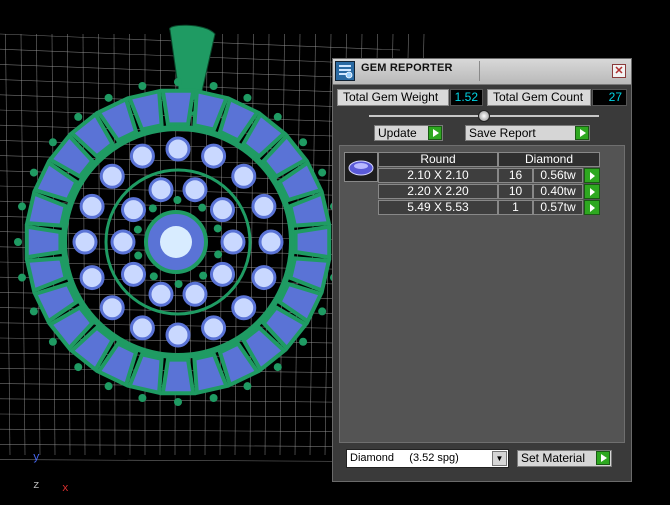  I want to click on shape-header: Round, so click(438, 159).